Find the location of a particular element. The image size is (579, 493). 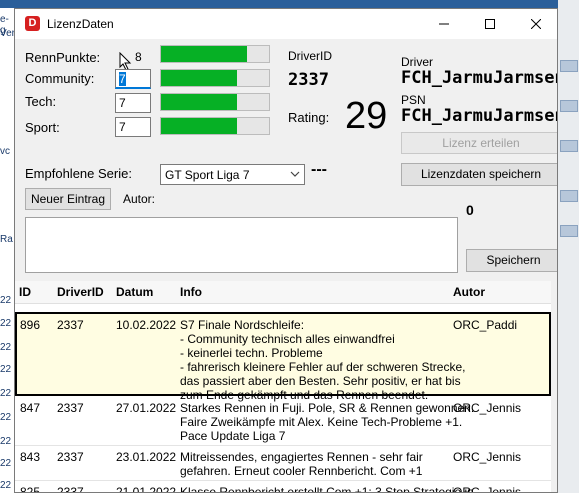

title-bar: D LizenzDaten is located at coordinates (286, 24).